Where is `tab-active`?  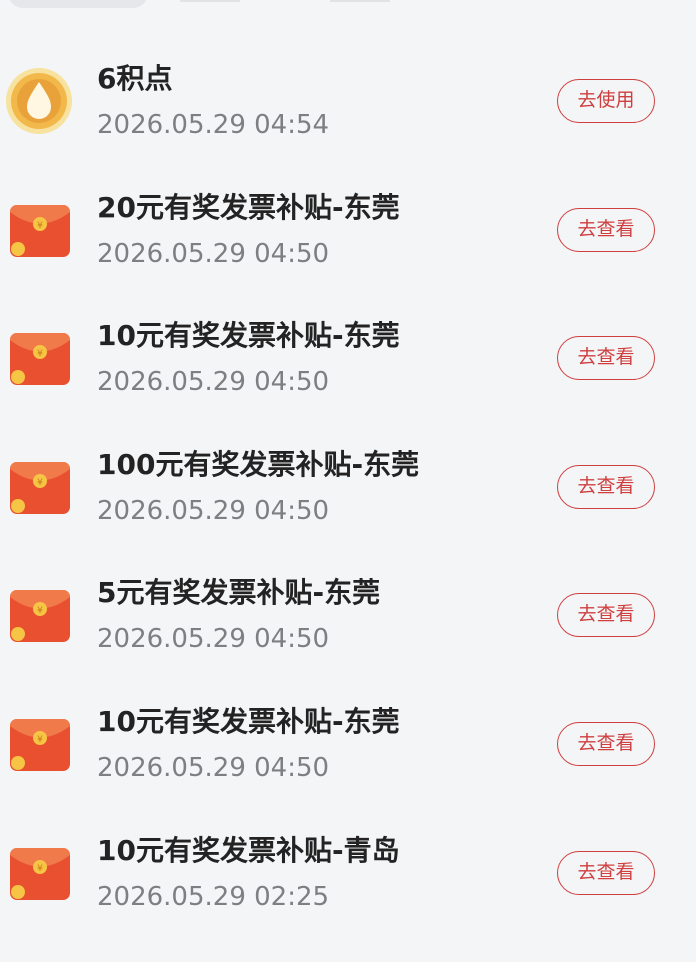
tab-active is located at coordinates (78, 4).